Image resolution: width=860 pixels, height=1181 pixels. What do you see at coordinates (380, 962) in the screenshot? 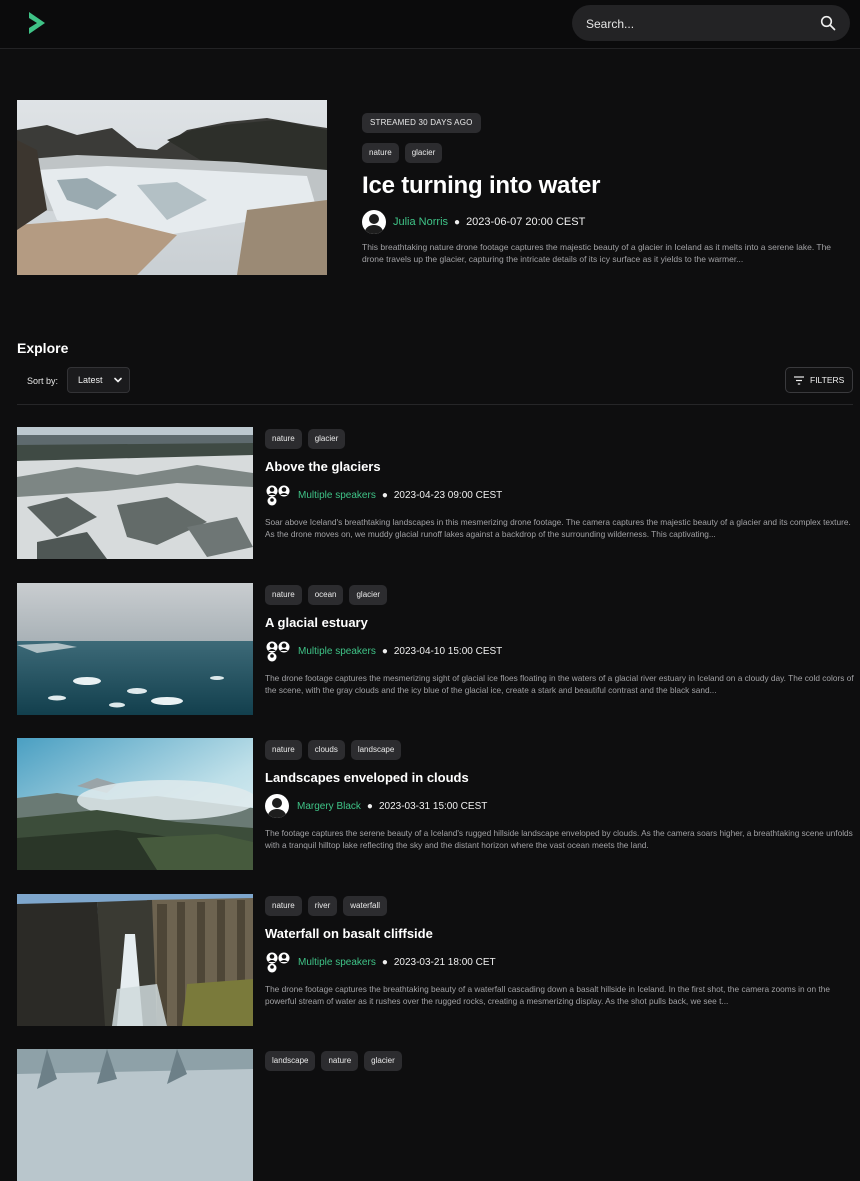
I see `video-meta: Multiple speakers ● 2023-03-21 18:00 CET` at bounding box center [380, 962].